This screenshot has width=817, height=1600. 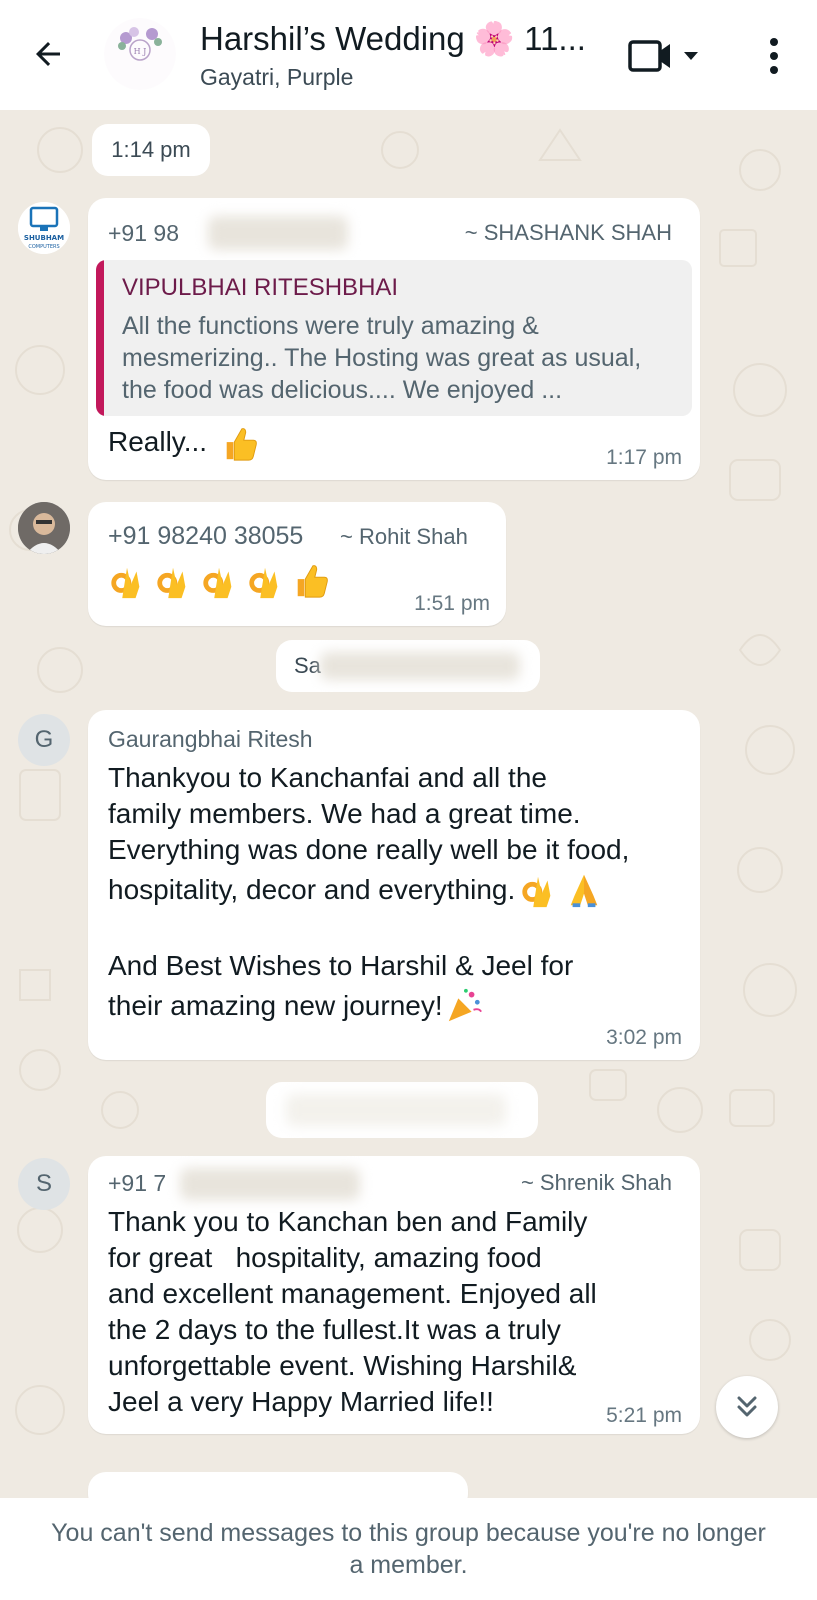 I want to click on sender-name: Gaurangbhai Ritesh, so click(x=210, y=739).